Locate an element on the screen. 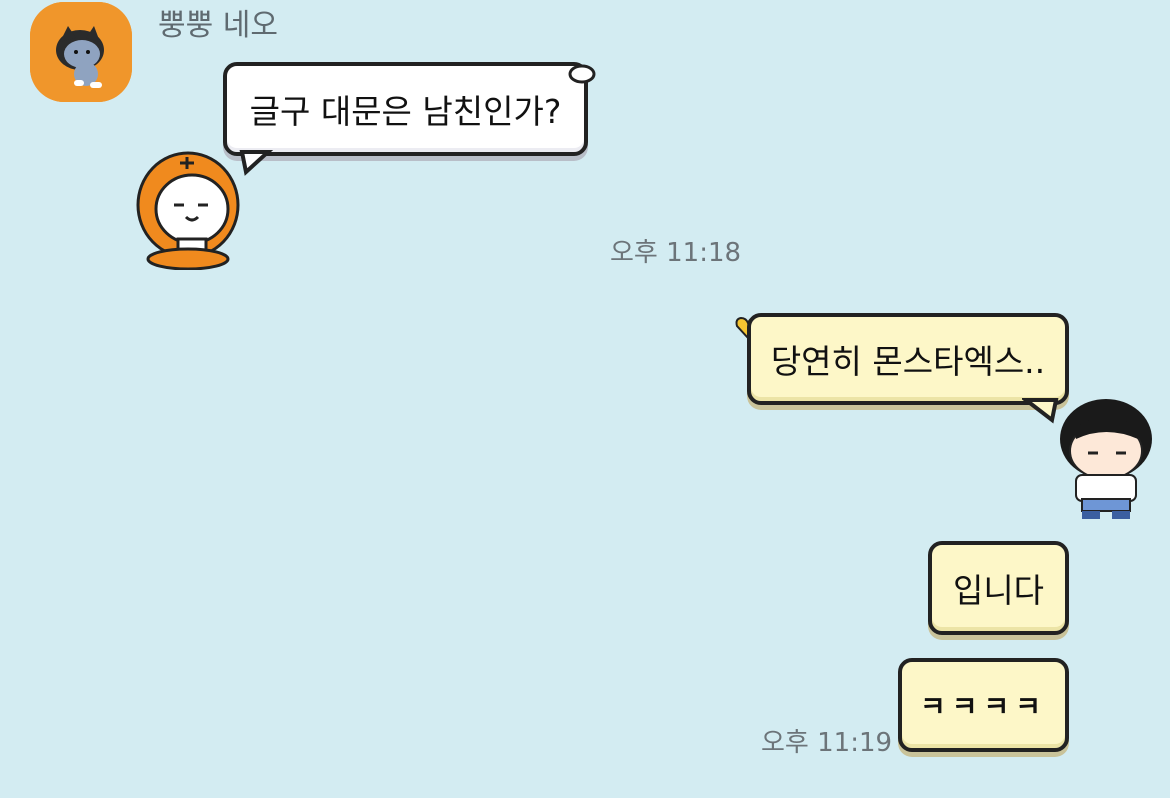 The width and height of the screenshot is (1170, 798). message-text: 입니다 is located at coordinates (998, 590).